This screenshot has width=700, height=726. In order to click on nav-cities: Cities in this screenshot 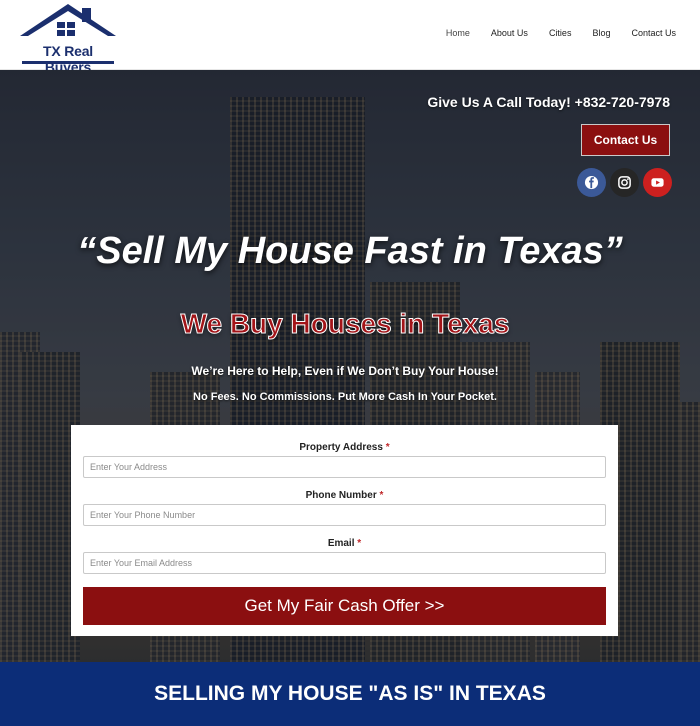, I will do `click(560, 33)`.